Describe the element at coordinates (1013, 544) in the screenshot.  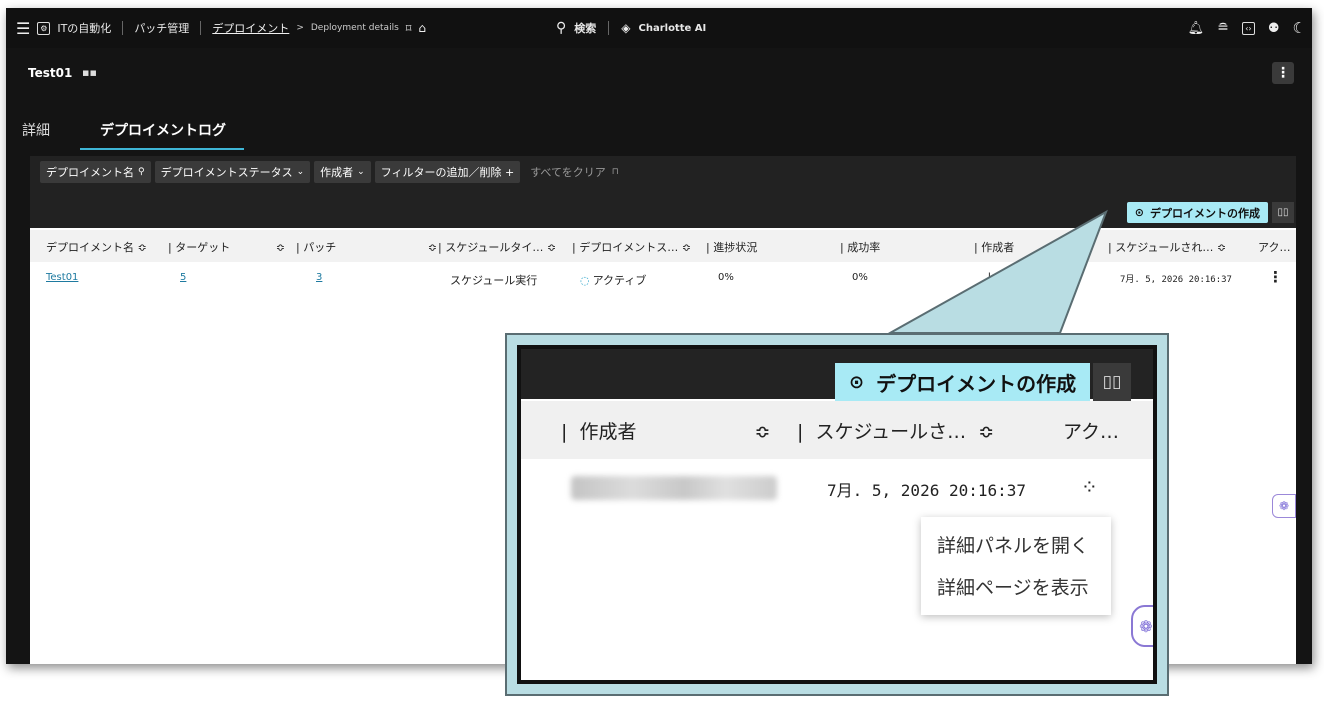
I see `menu-item-open-detail-panel: 詳細パネルを開く` at that location.